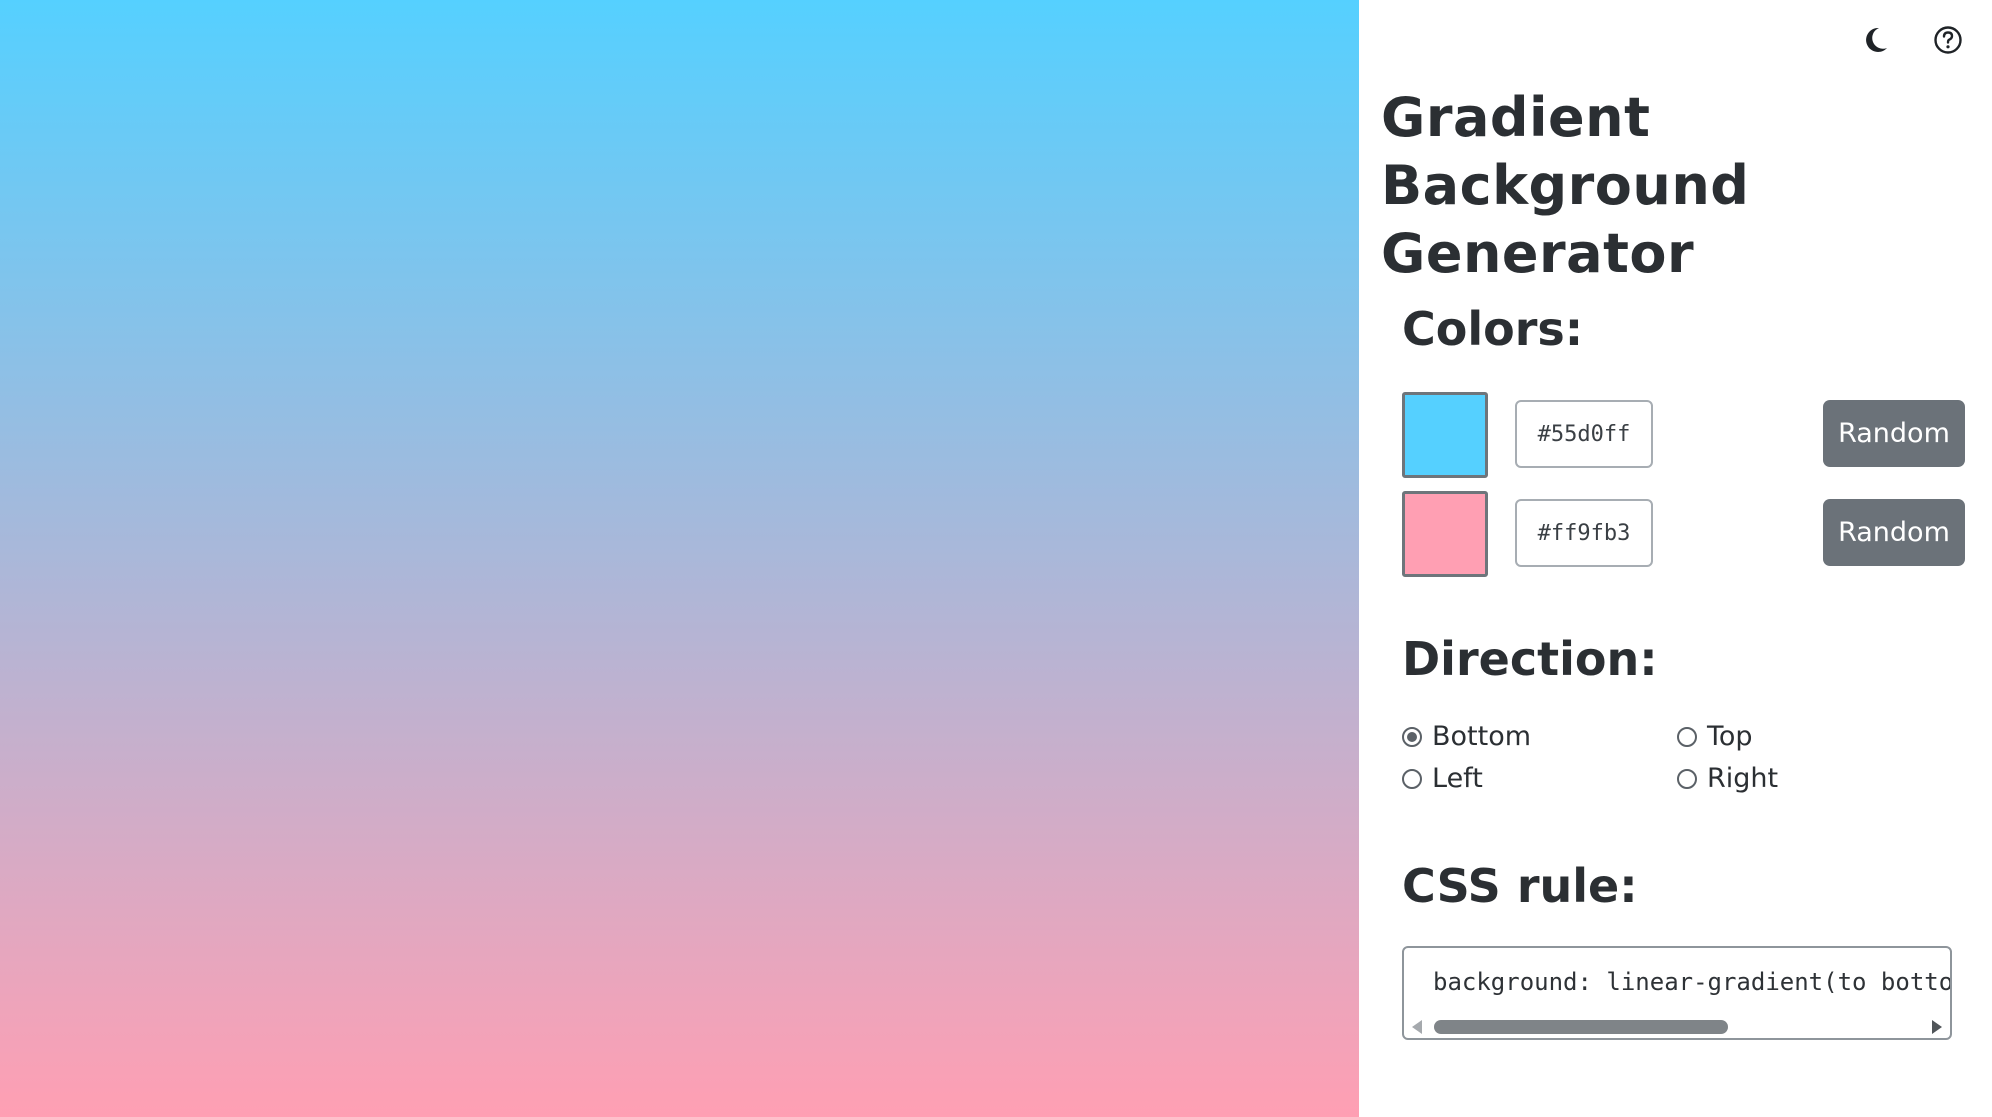 The width and height of the screenshot is (1992, 1117). I want to click on direction-option-bottom: Bottom, so click(1466, 736).